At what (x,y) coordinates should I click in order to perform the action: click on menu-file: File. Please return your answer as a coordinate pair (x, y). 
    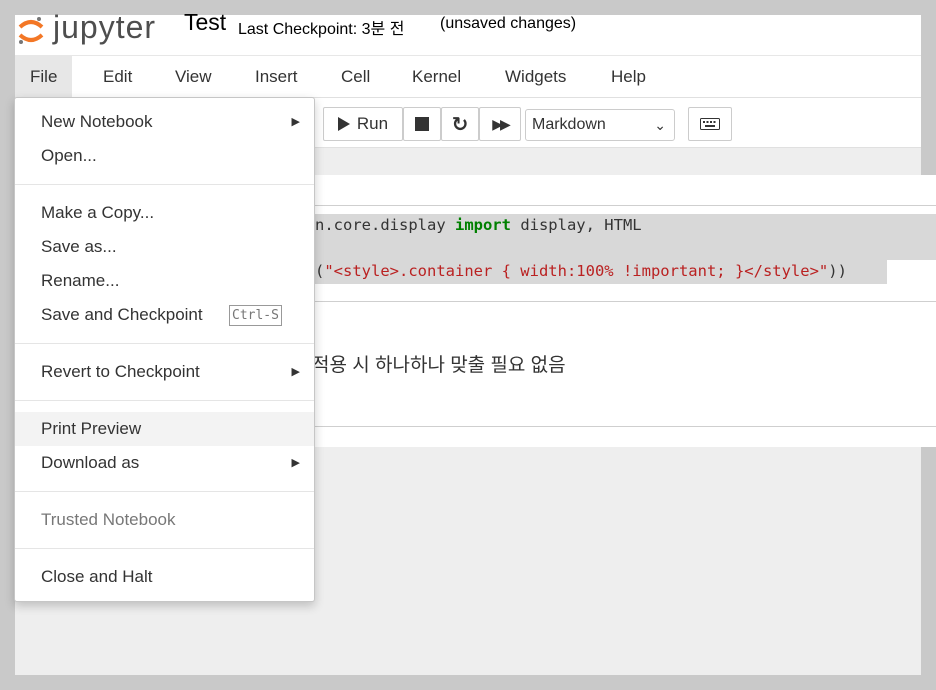
    Looking at the image, I should click on (44, 77).